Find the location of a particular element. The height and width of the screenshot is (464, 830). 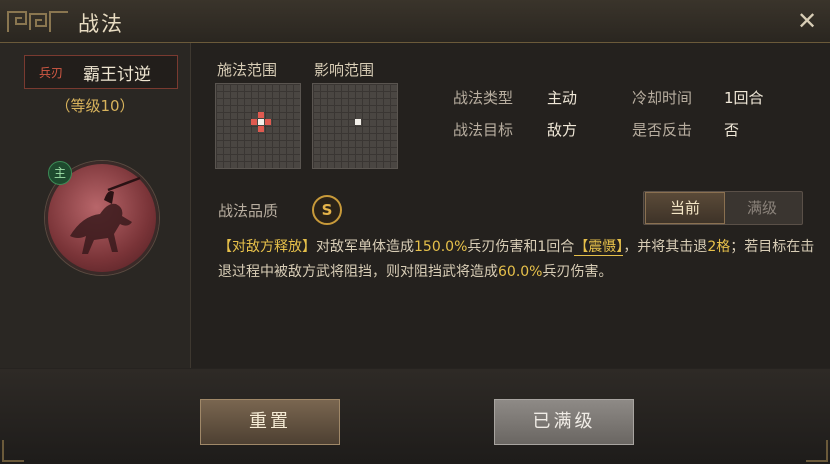

reset-button: 重置 is located at coordinates (270, 422).